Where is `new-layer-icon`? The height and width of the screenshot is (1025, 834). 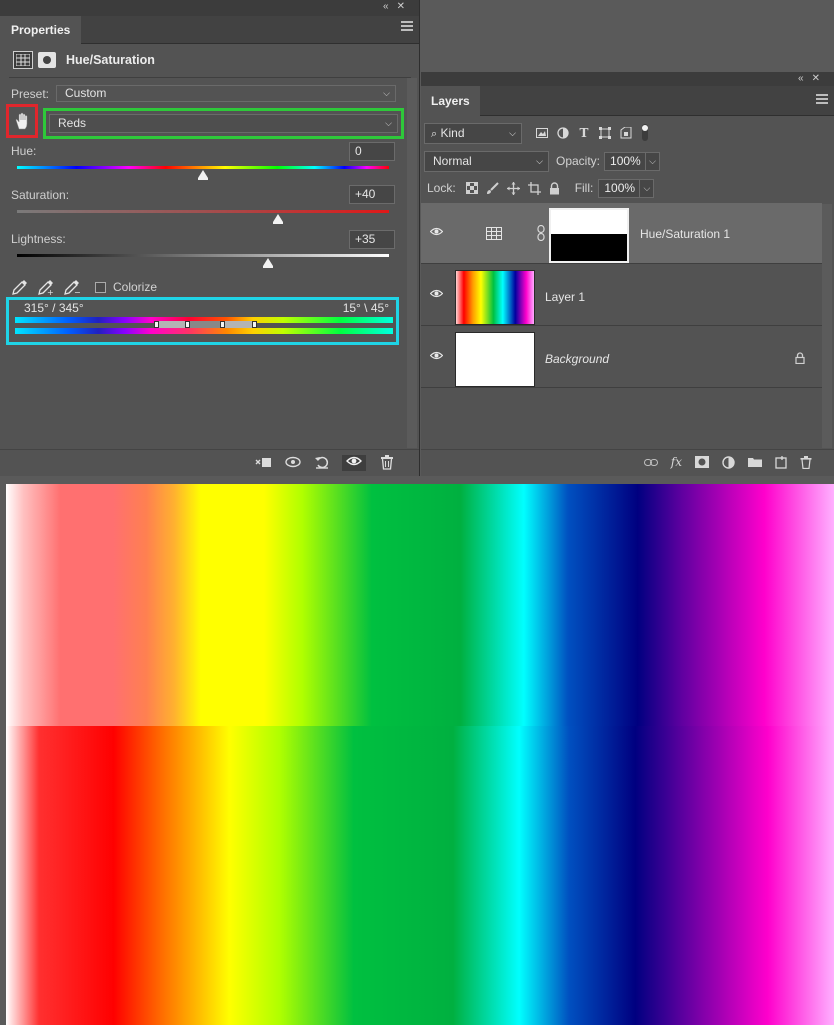
new-layer-icon is located at coordinates (781, 462).